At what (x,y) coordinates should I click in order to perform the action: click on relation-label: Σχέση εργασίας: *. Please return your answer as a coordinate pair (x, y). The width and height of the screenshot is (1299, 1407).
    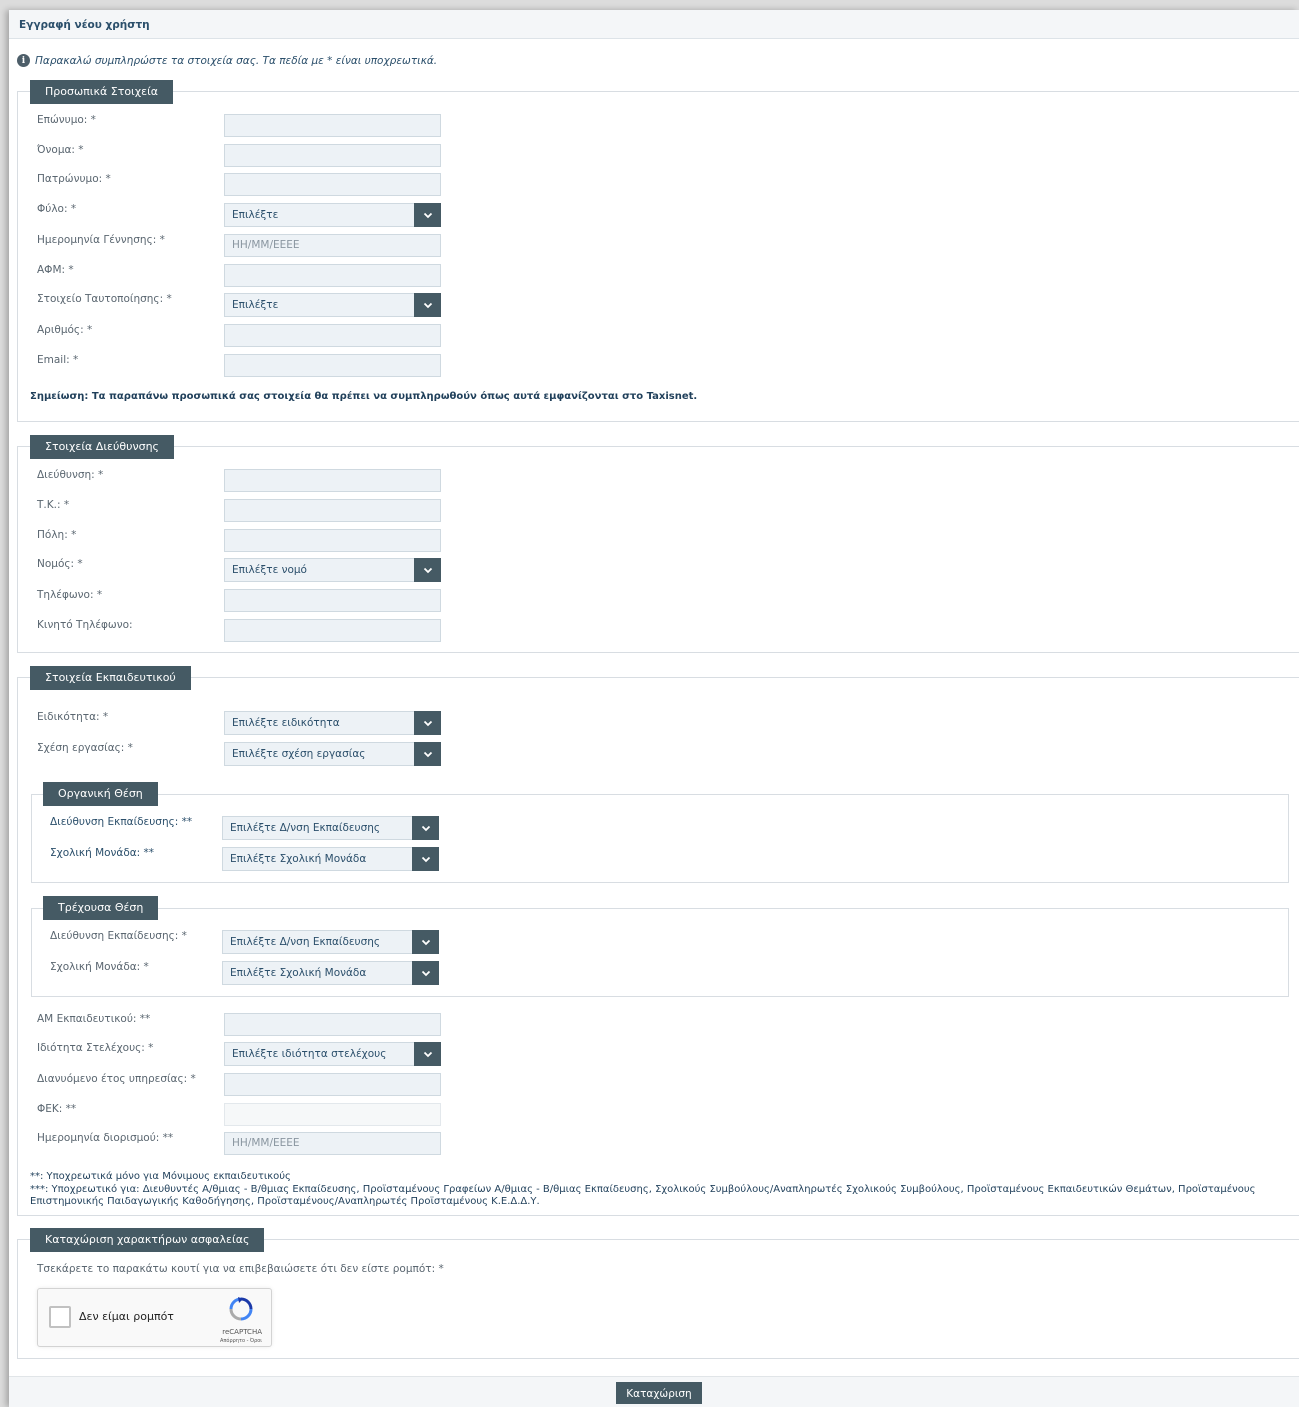
    Looking at the image, I should click on (85, 748).